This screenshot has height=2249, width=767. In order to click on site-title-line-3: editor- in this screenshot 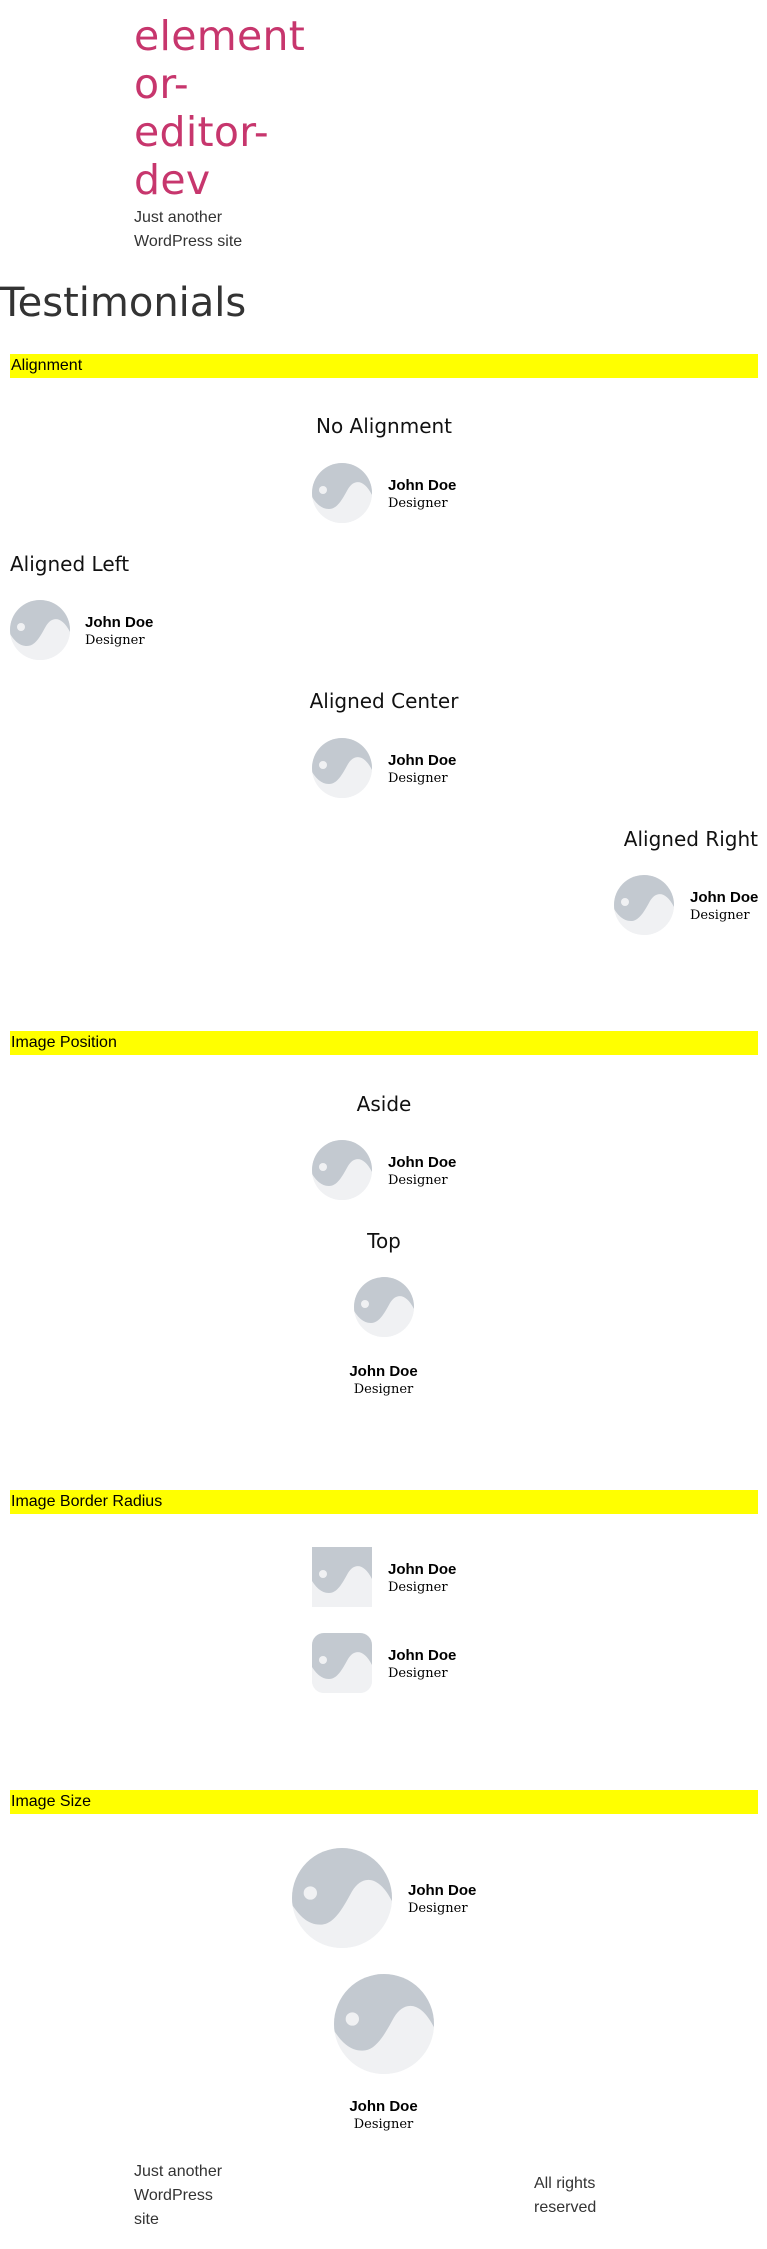, I will do `click(201, 132)`.